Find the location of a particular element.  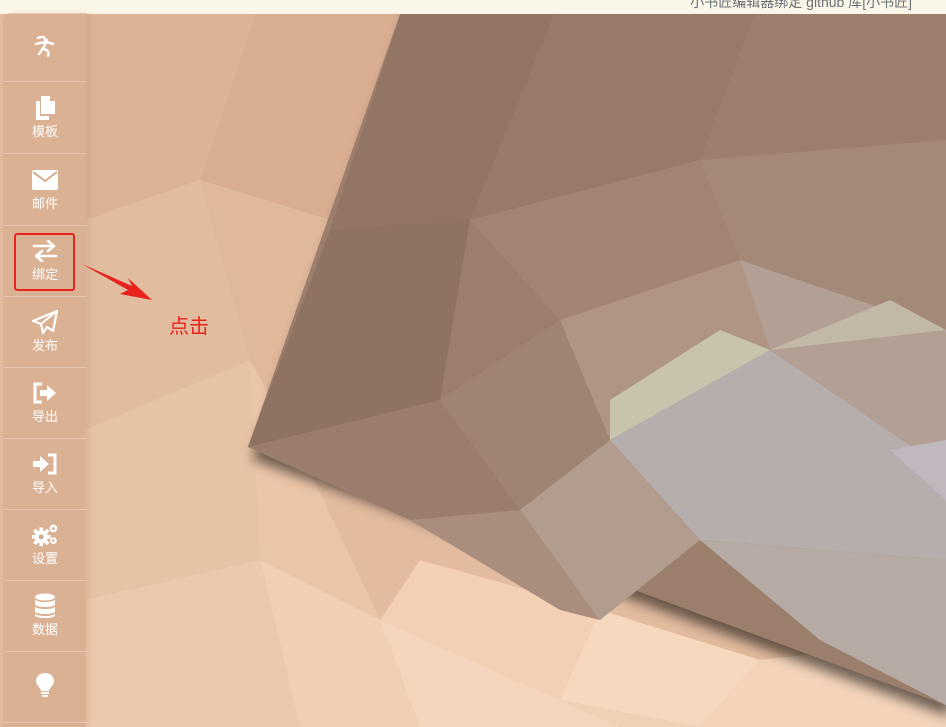

sidebar-item-bind: 绑定 is located at coordinates (45, 261).